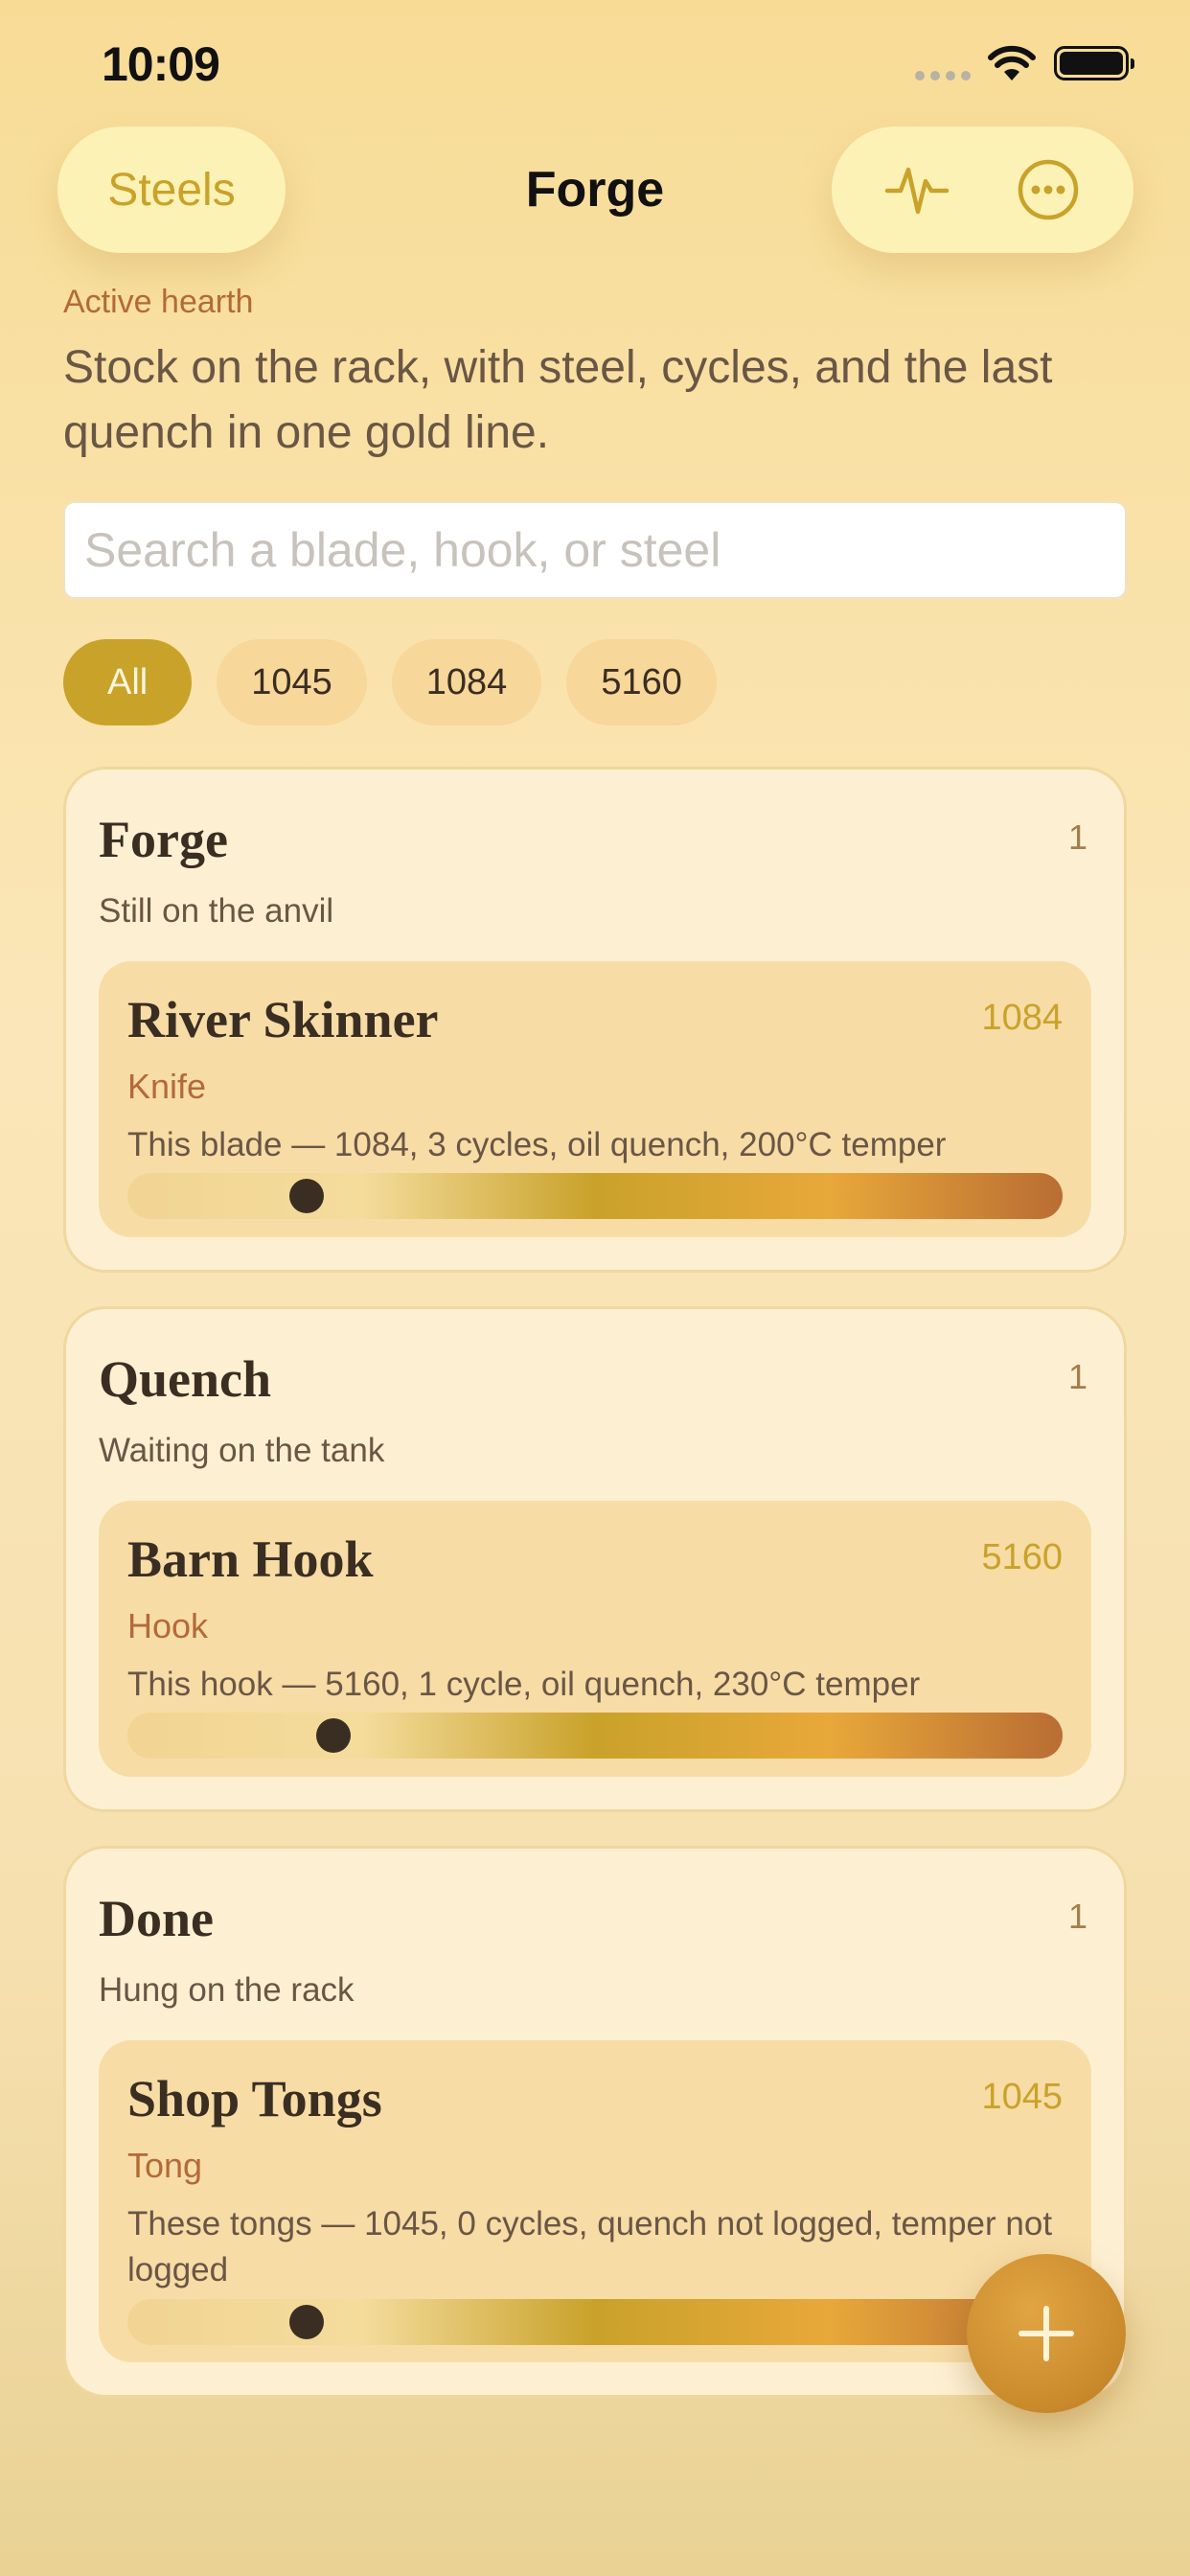 The image size is (1190, 2576). I want to click on cellular-signal-icon, so click(943, 75).